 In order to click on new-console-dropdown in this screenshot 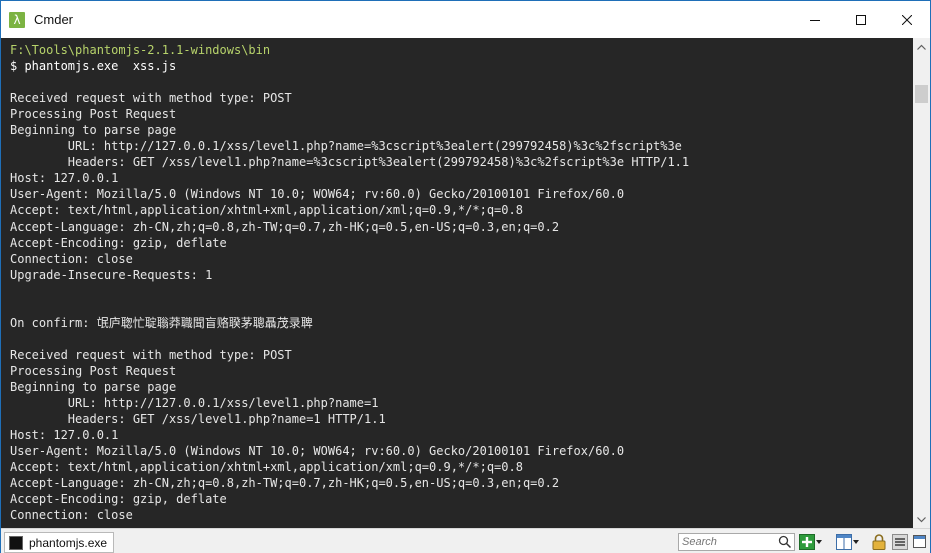, I will do `click(819, 542)`.